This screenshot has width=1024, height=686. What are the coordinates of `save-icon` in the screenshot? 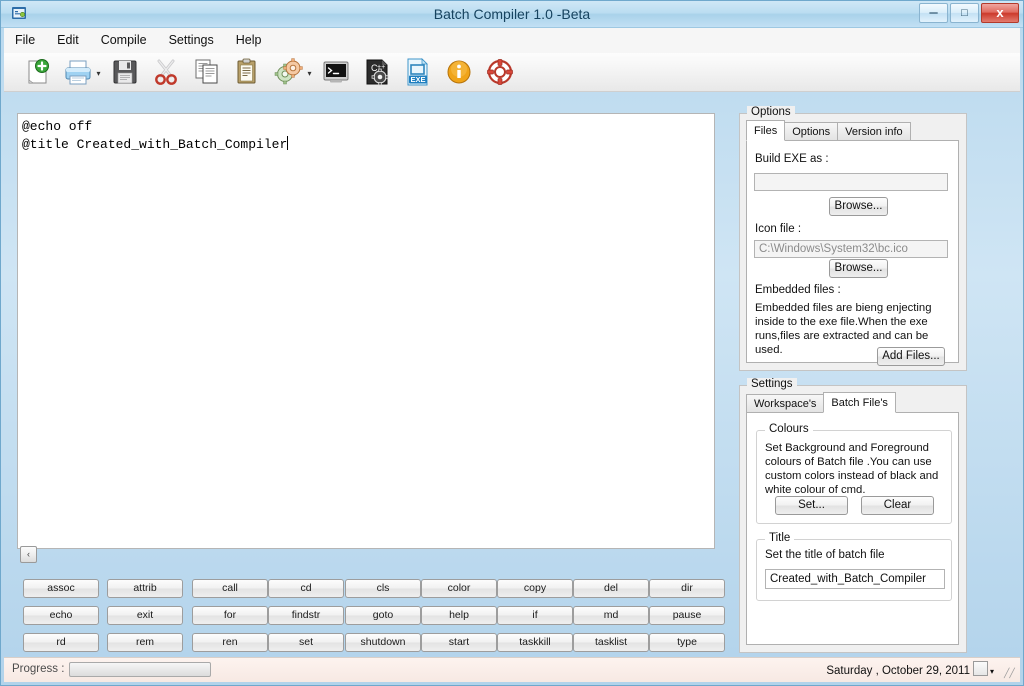 It's located at (125, 72).